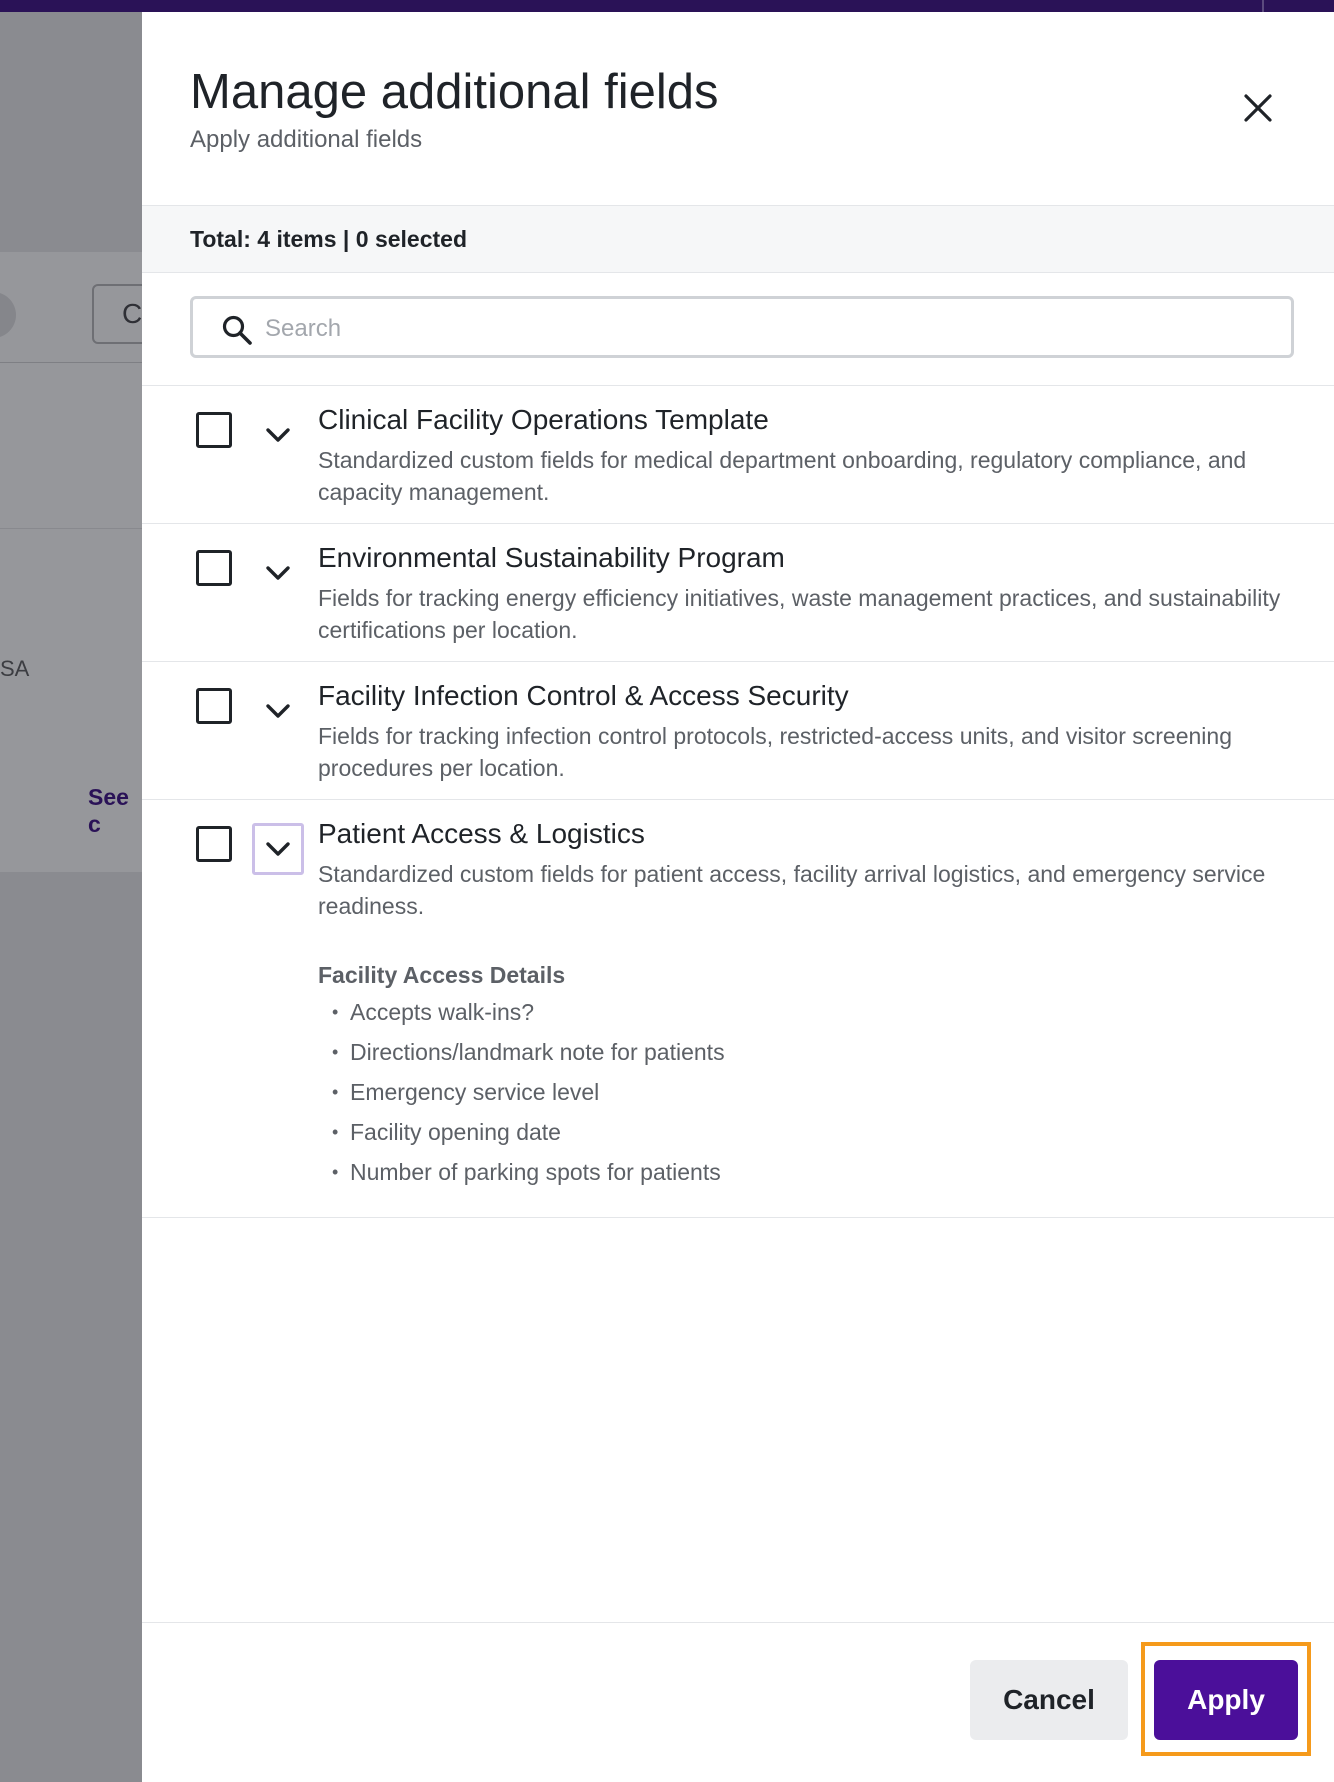 The height and width of the screenshot is (1782, 1334). I want to click on cancel-button: Cancel, so click(1049, 1700).